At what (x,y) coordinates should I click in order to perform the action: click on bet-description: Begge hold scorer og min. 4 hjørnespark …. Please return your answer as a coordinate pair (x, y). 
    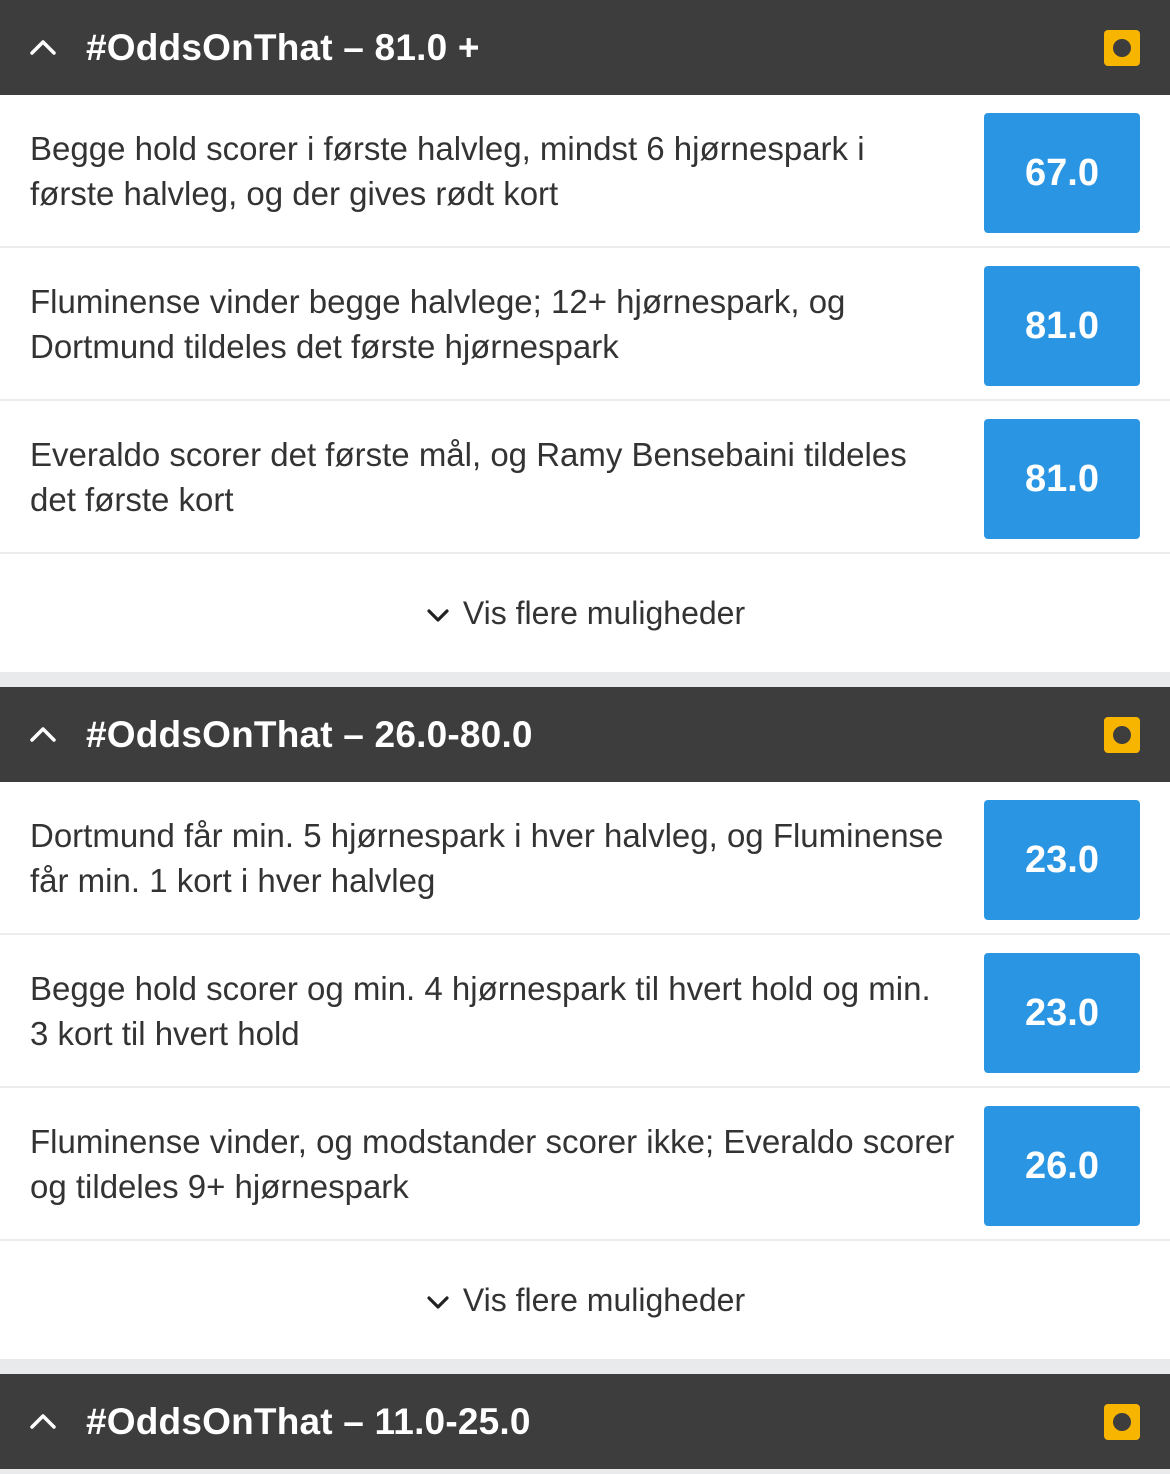
    Looking at the image, I should click on (480, 1010).